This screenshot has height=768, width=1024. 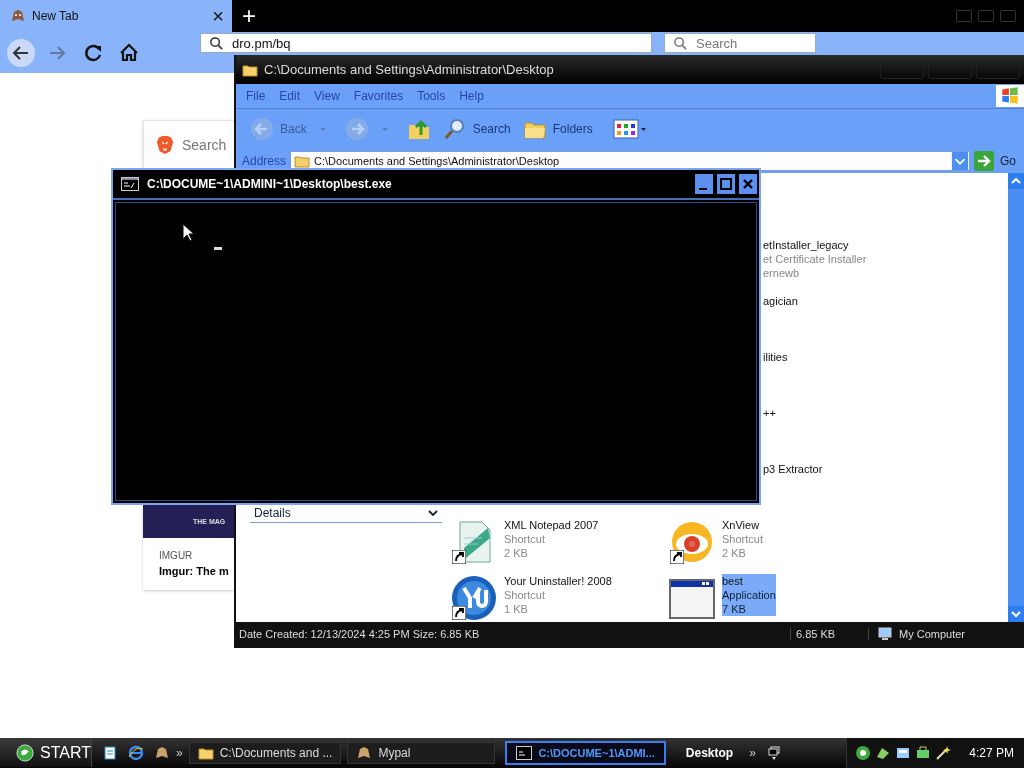 I want to click on browser-e-icon, so click(x=136, y=753).